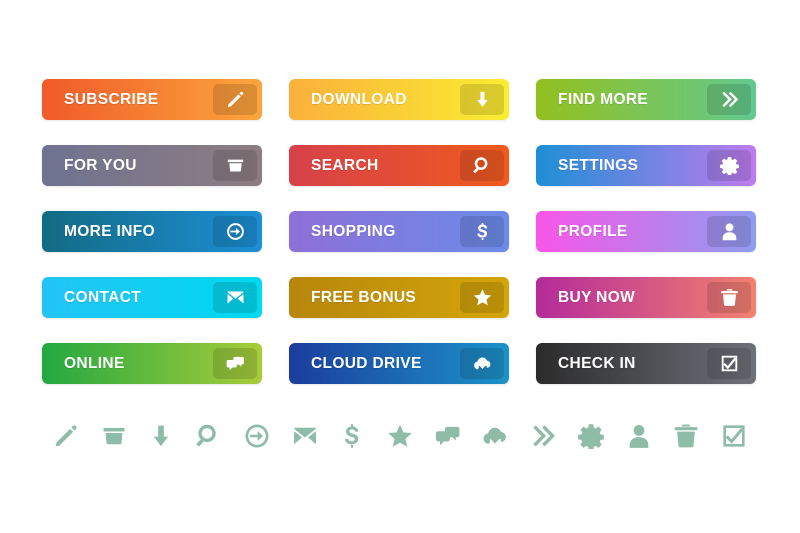 The width and height of the screenshot is (800, 533). What do you see at coordinates (399, 165) in the screenshot?
I see `button-search: SEARCH` at bounding box center [399, 165].